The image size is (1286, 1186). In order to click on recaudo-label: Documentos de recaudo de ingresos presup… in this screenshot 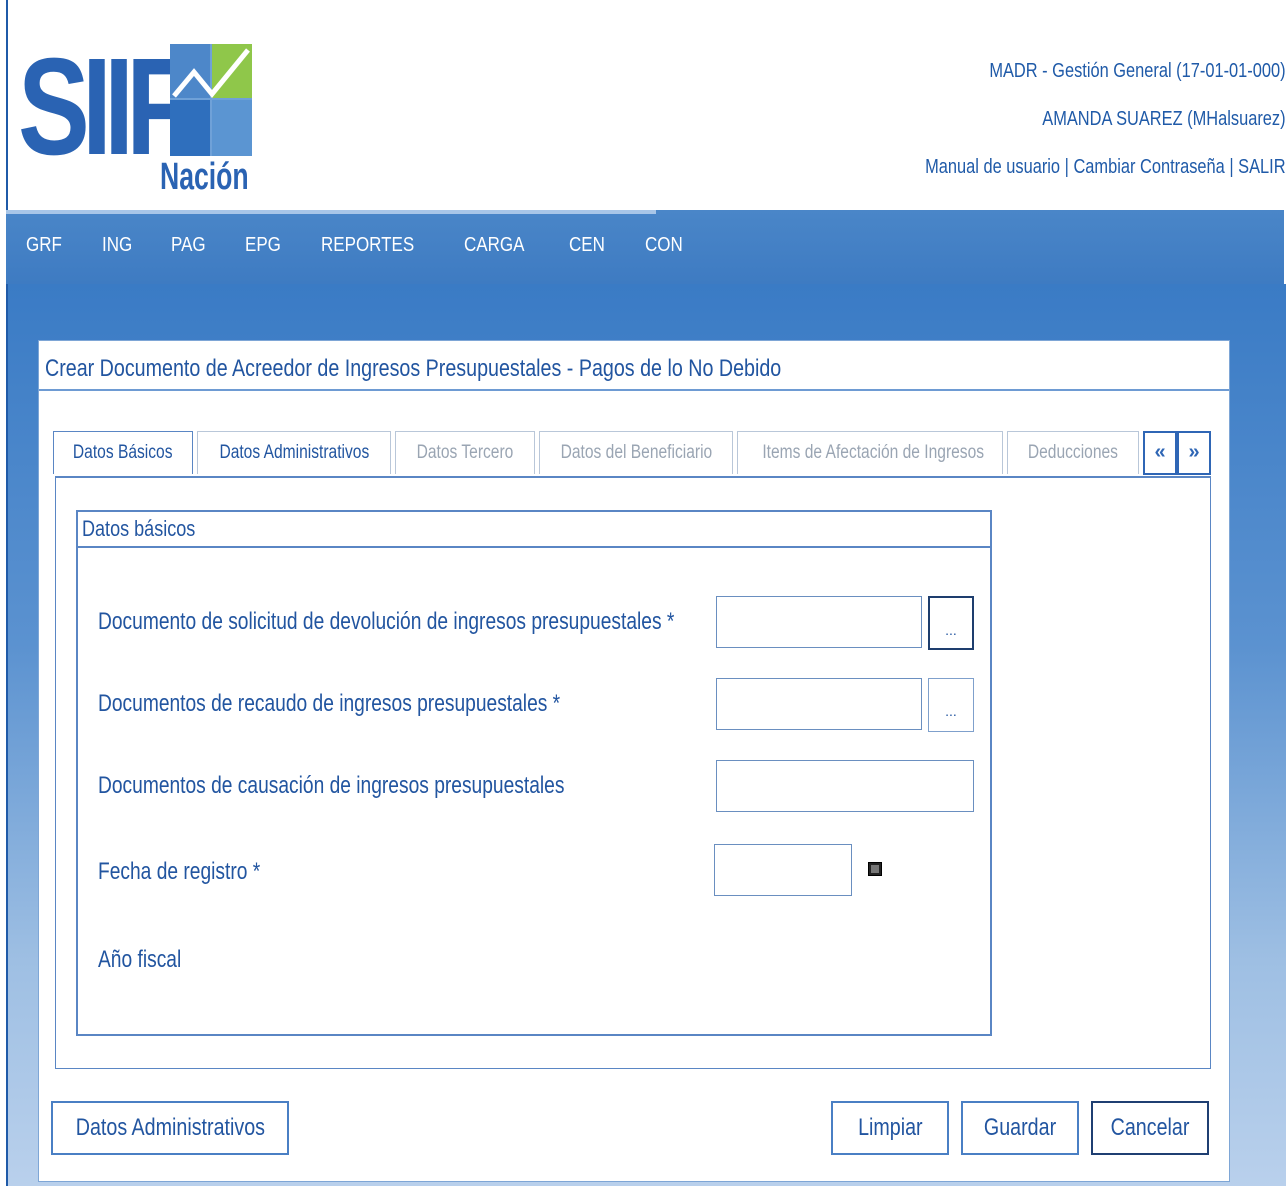, I will do `click(329, 703)`.